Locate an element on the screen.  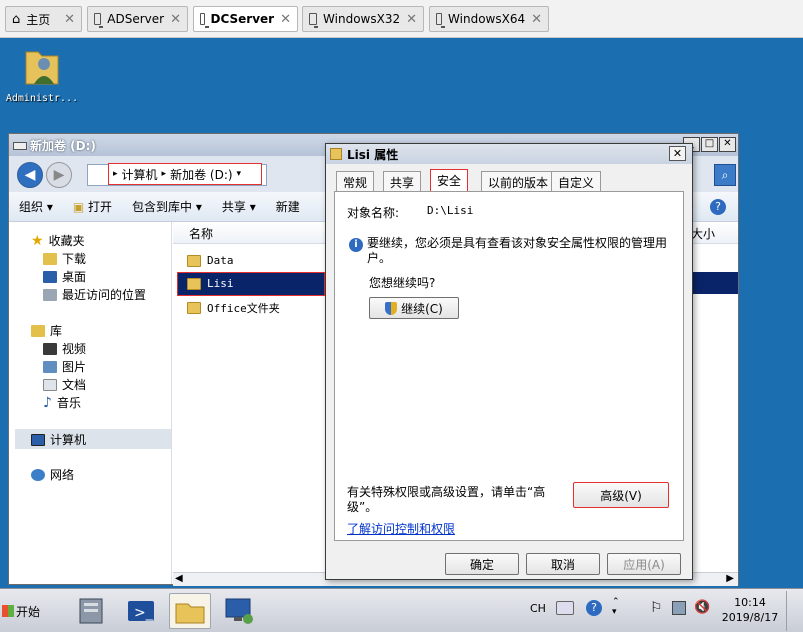
tab-adserver: ADServer ✕ is located at coordinates (137, 19).